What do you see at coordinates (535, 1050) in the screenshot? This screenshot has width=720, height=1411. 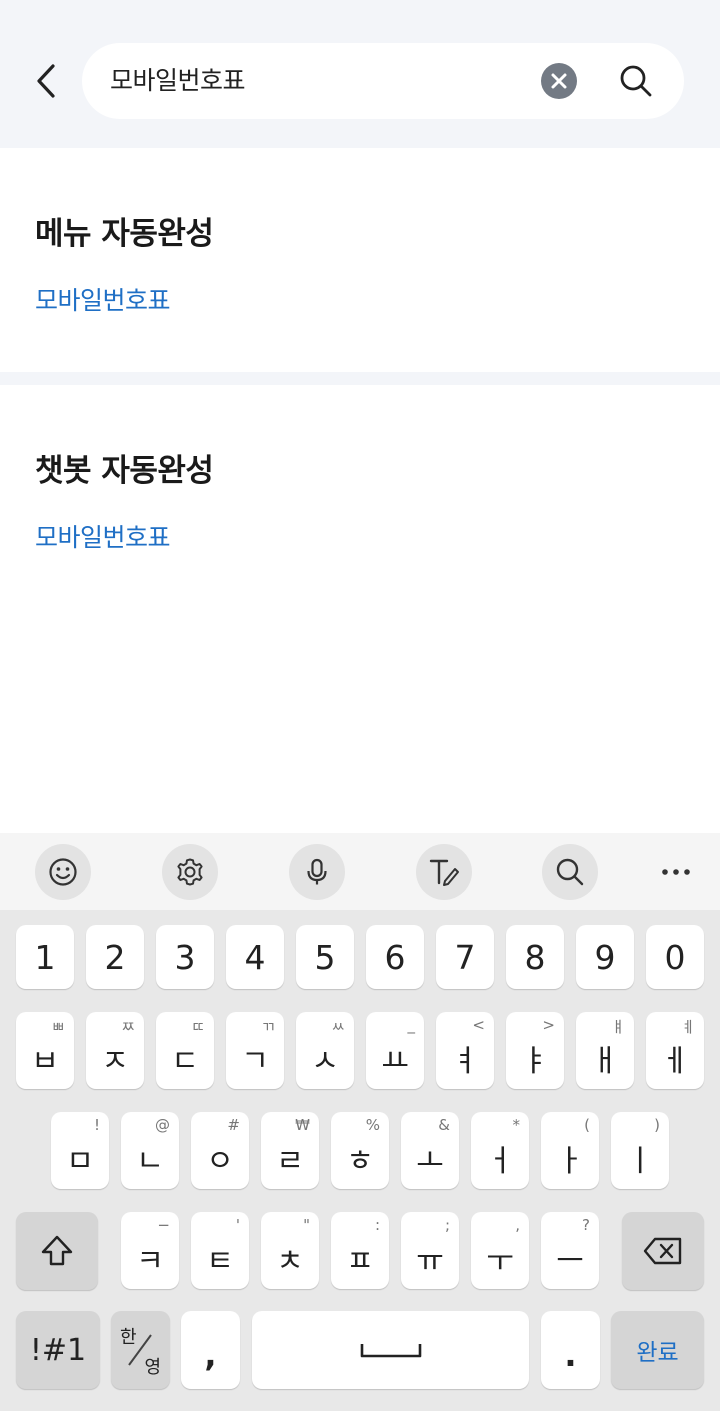 I see `key-ㅑ: > ㅑ` at bounding box center [535, 1050].